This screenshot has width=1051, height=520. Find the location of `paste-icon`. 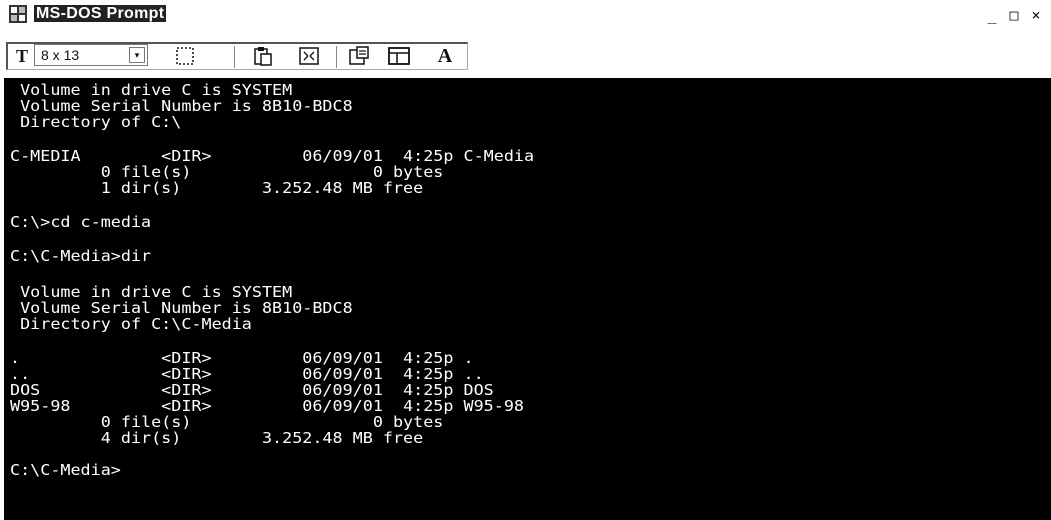

paste-icon is located at coordinates (263, 56).